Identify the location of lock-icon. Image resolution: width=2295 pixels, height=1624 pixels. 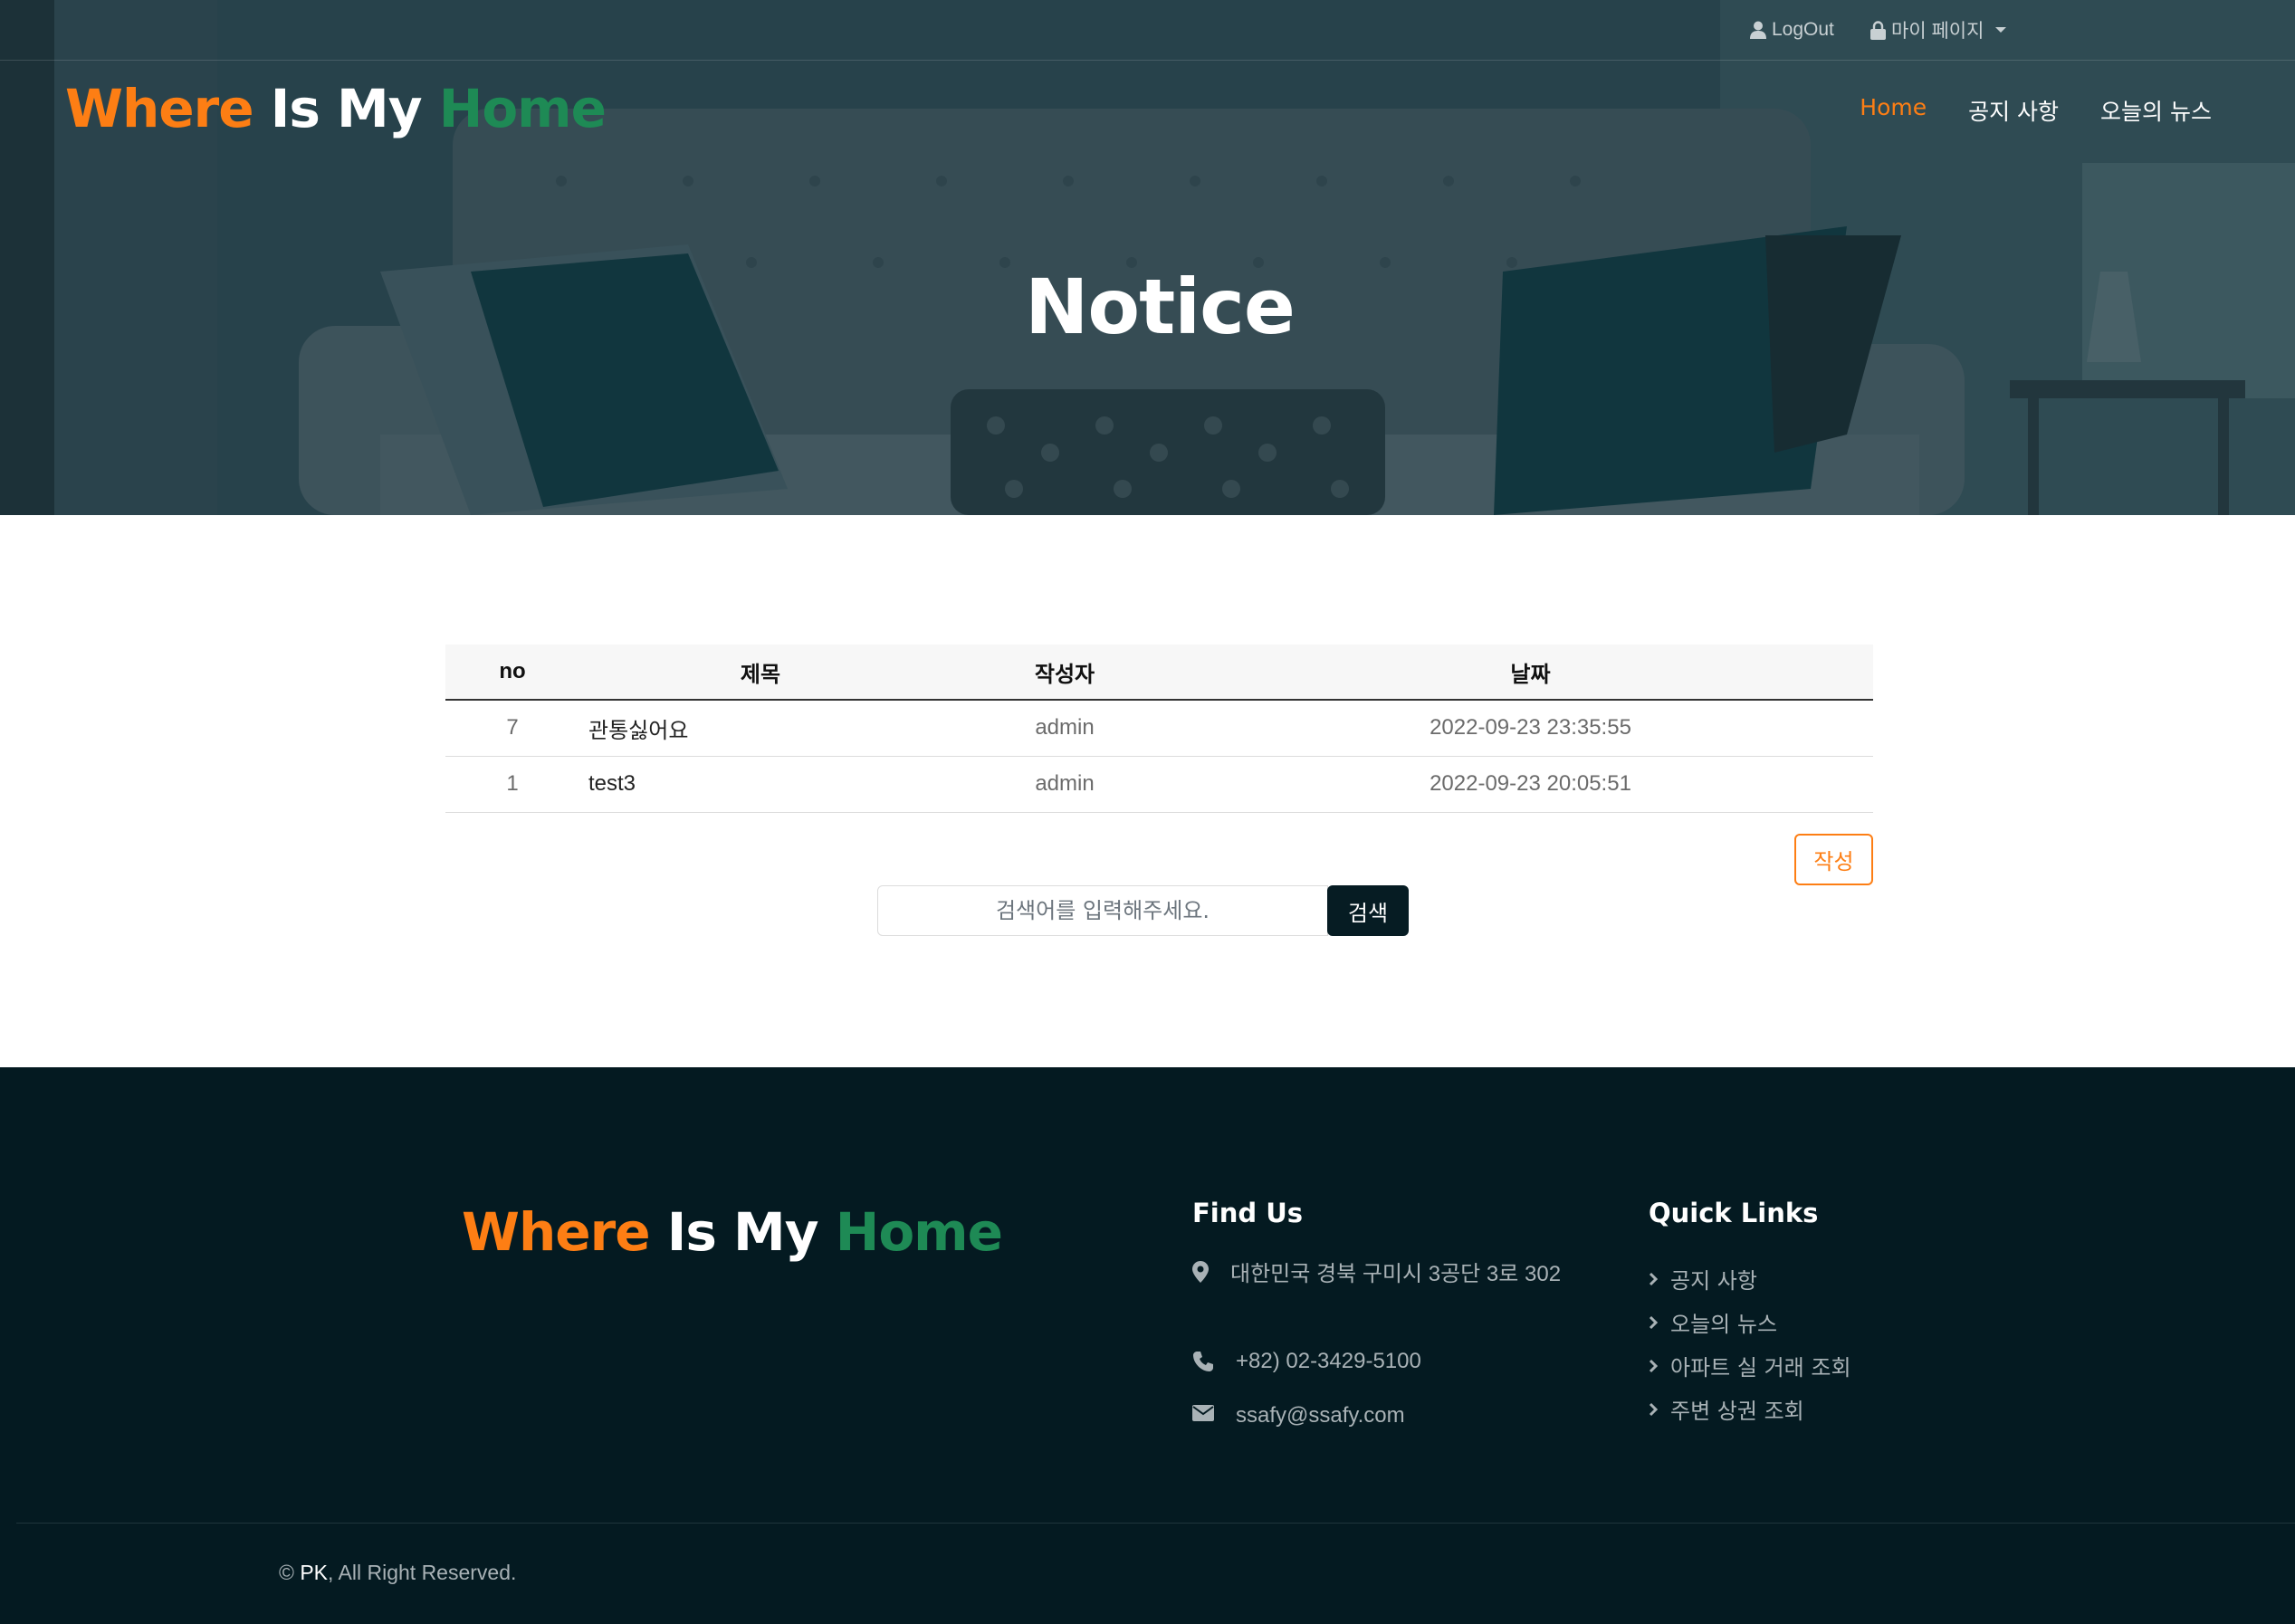
(1878, 30).